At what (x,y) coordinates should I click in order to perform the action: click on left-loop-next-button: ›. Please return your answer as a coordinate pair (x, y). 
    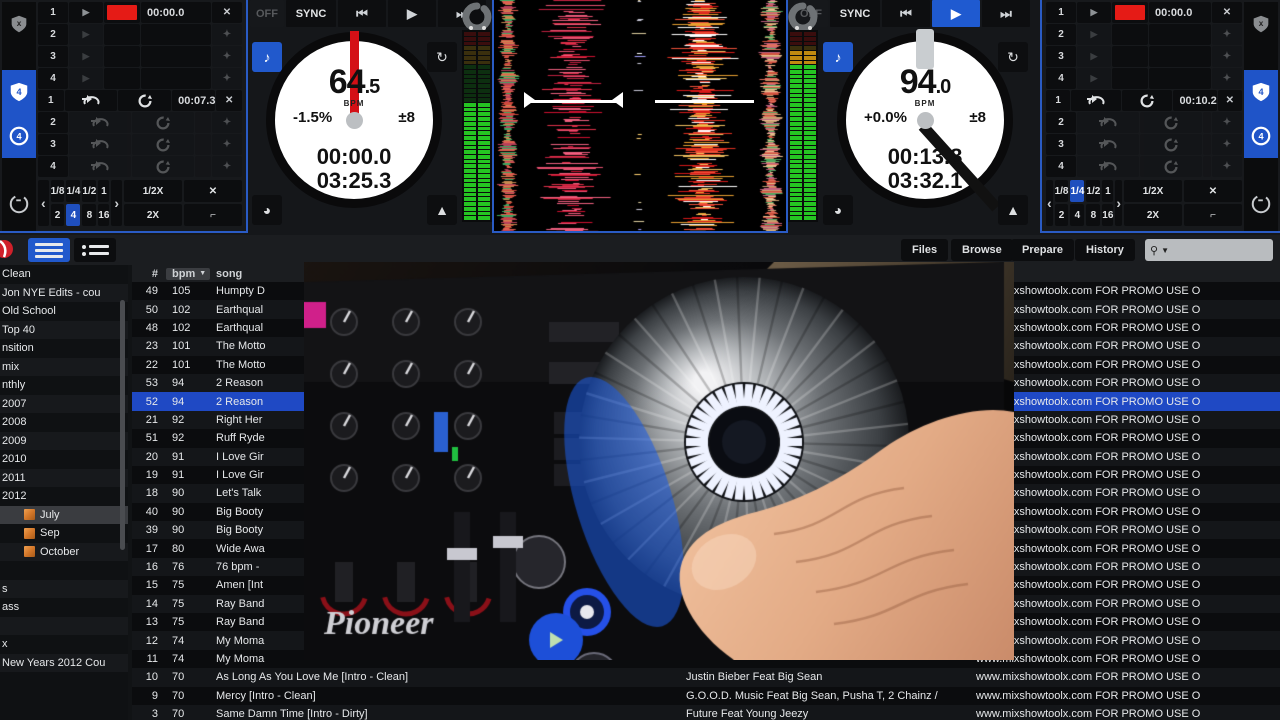
    Looking at the image, I should click on (116, 203).